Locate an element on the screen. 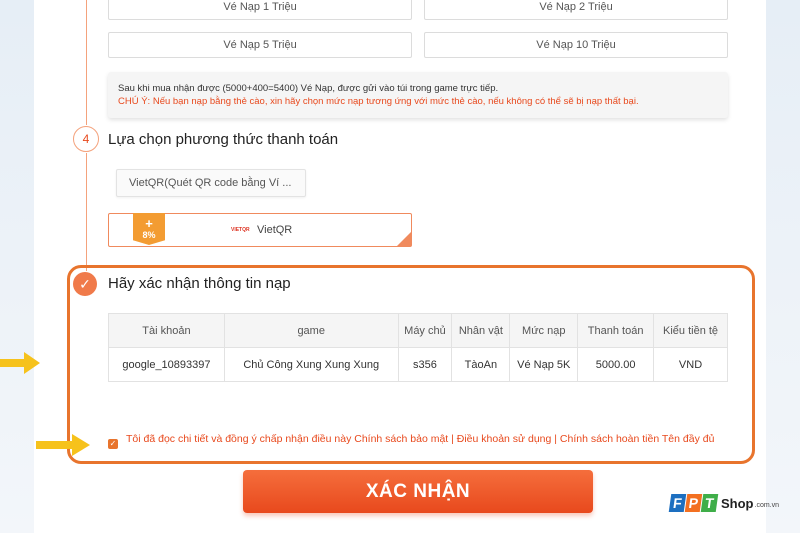 This screenshot has height=533, width=800. cell-amount: Vé Nạp 5K is located at coordinates (544, 364).